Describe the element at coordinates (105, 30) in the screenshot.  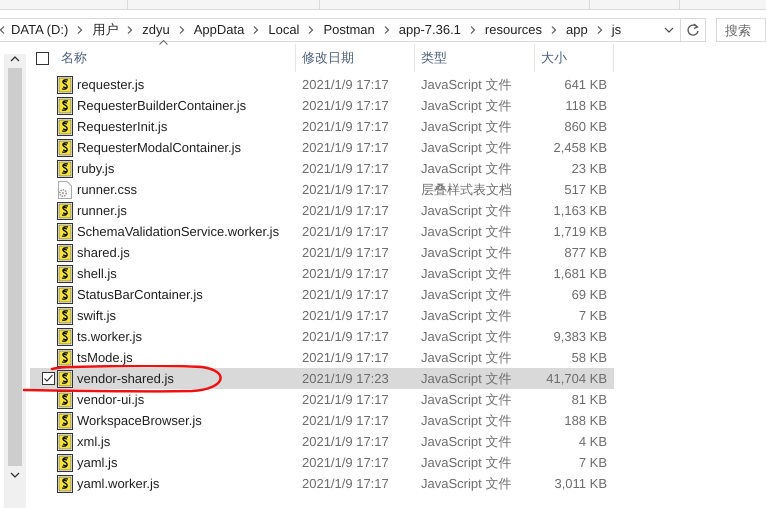
I see `breadcrumb-item: 用户` at that location.